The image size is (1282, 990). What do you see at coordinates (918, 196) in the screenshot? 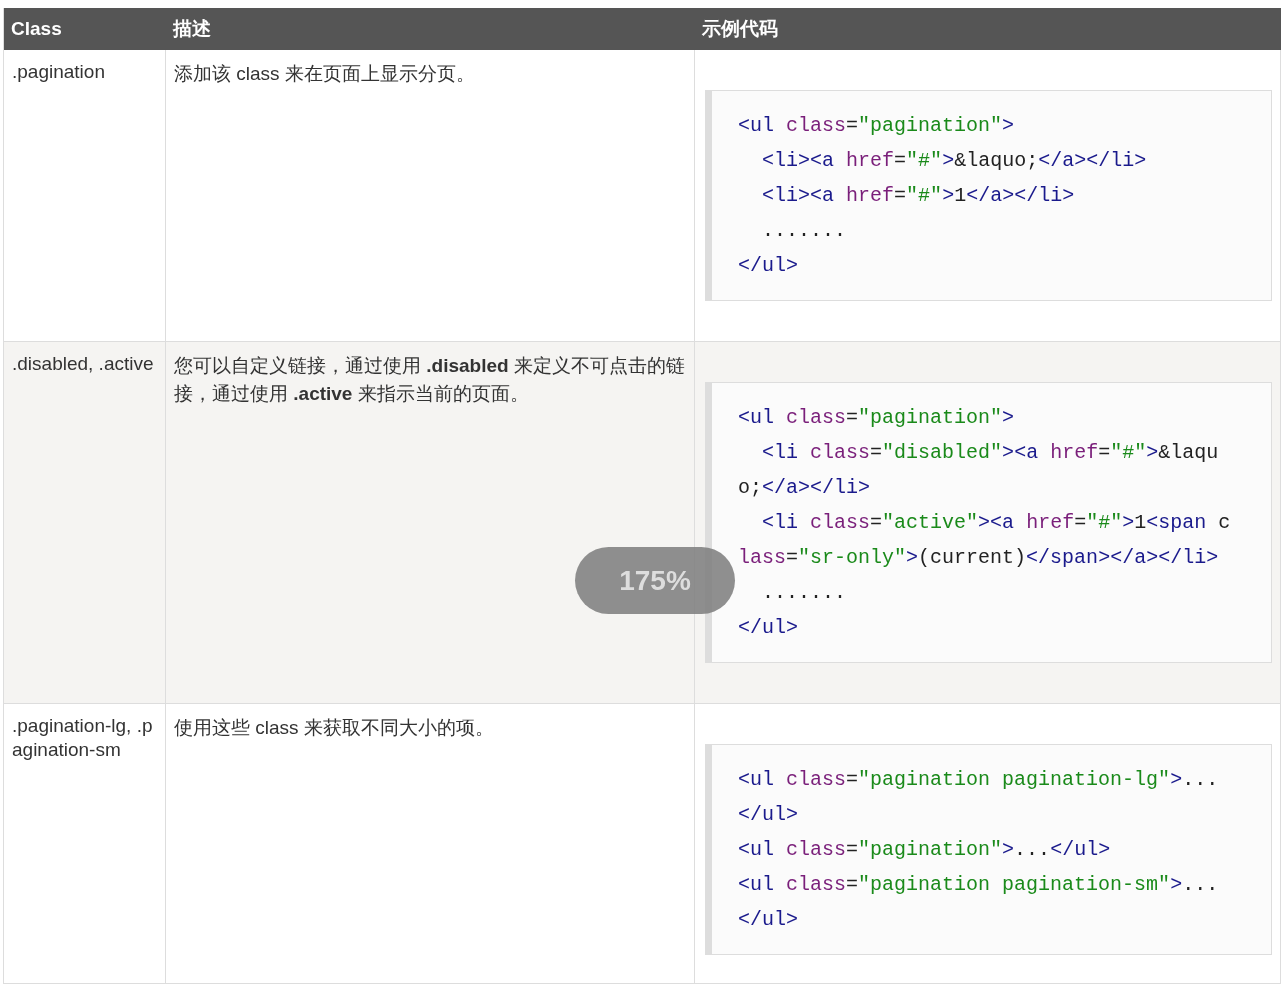
I see `code-line: <li><a href="#">1</a></li>` at bounding box center [918, 196].